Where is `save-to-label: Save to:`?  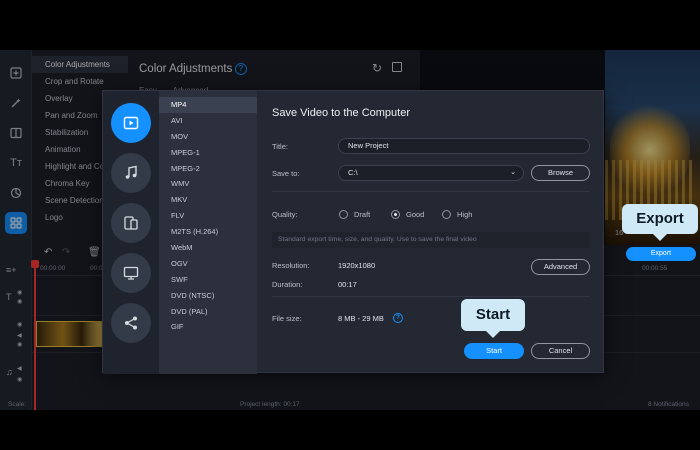
save-to-label: Save to: is located at coordinates (286, 173).